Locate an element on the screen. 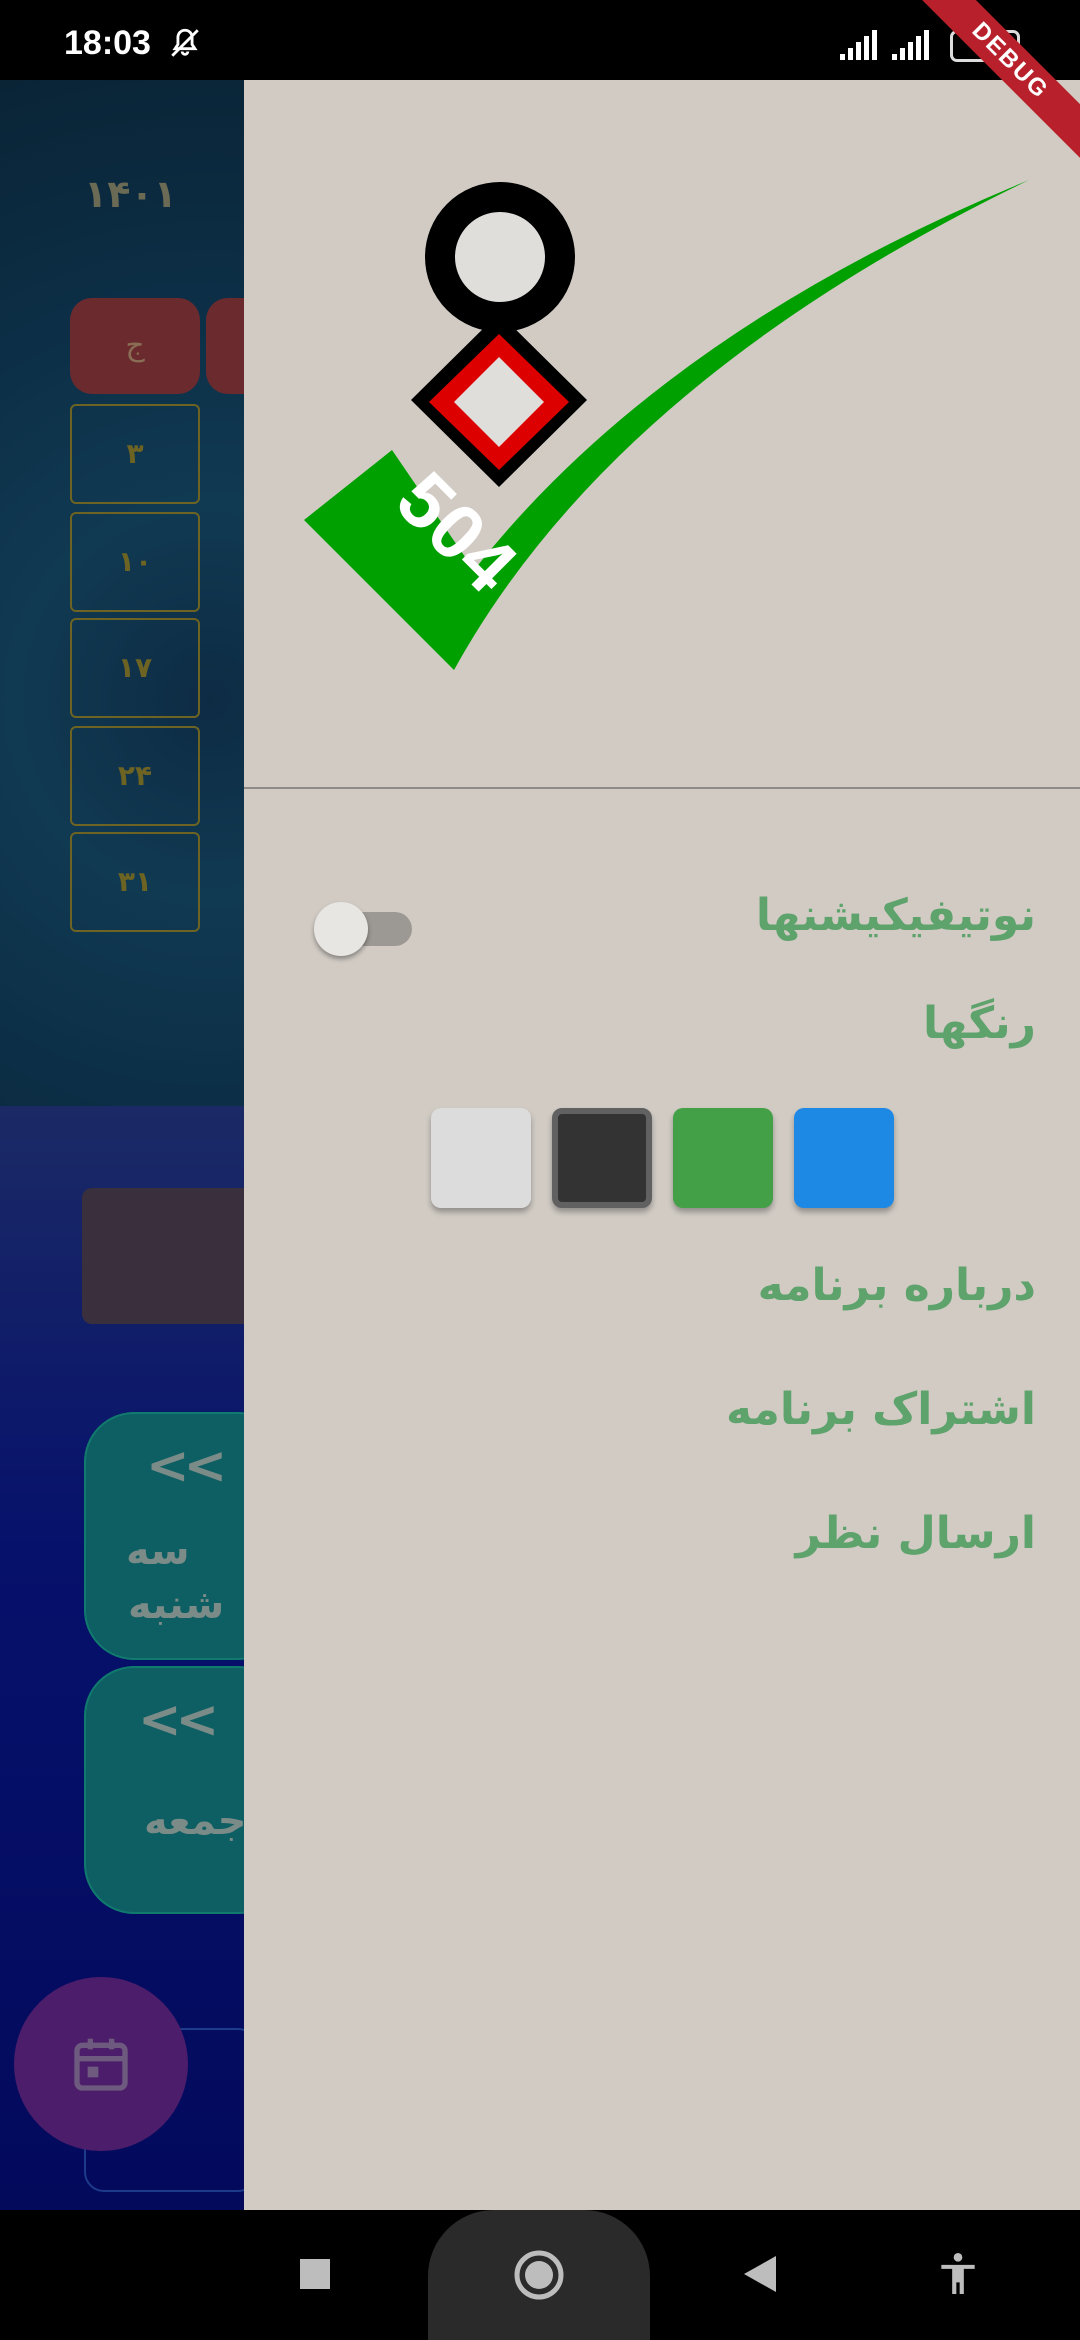 Image resolution: width=1080 pixels, height=2340 pixels. calendar-year: ۱۴۰۱ is located at coordinates (130, 194).